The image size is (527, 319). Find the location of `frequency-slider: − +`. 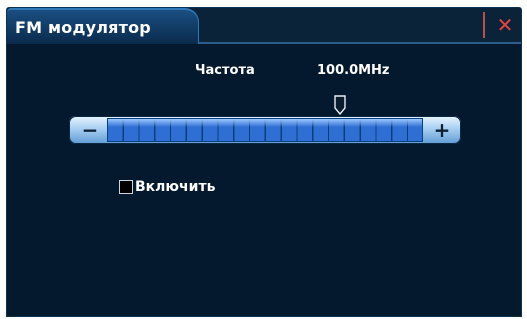

frequency-slider: − + is located at coordinates (265, 119).